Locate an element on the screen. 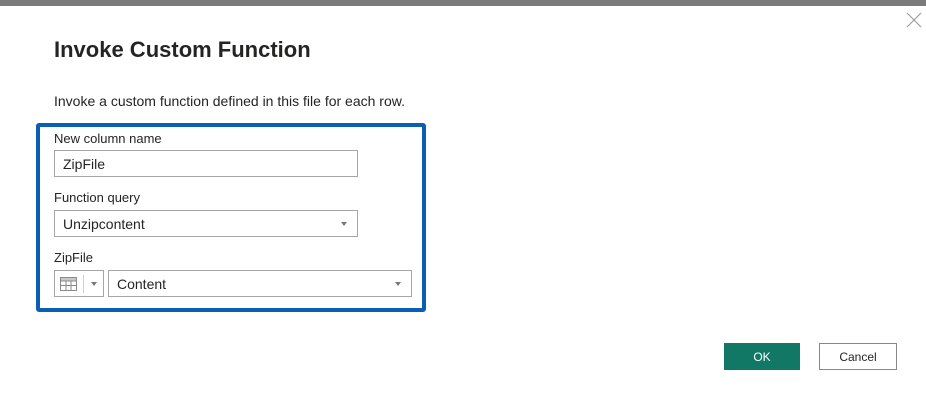 This screenshot has height=396, width=926. dialog-title: Invoke Custom Function is located at coordinates (182, 49).